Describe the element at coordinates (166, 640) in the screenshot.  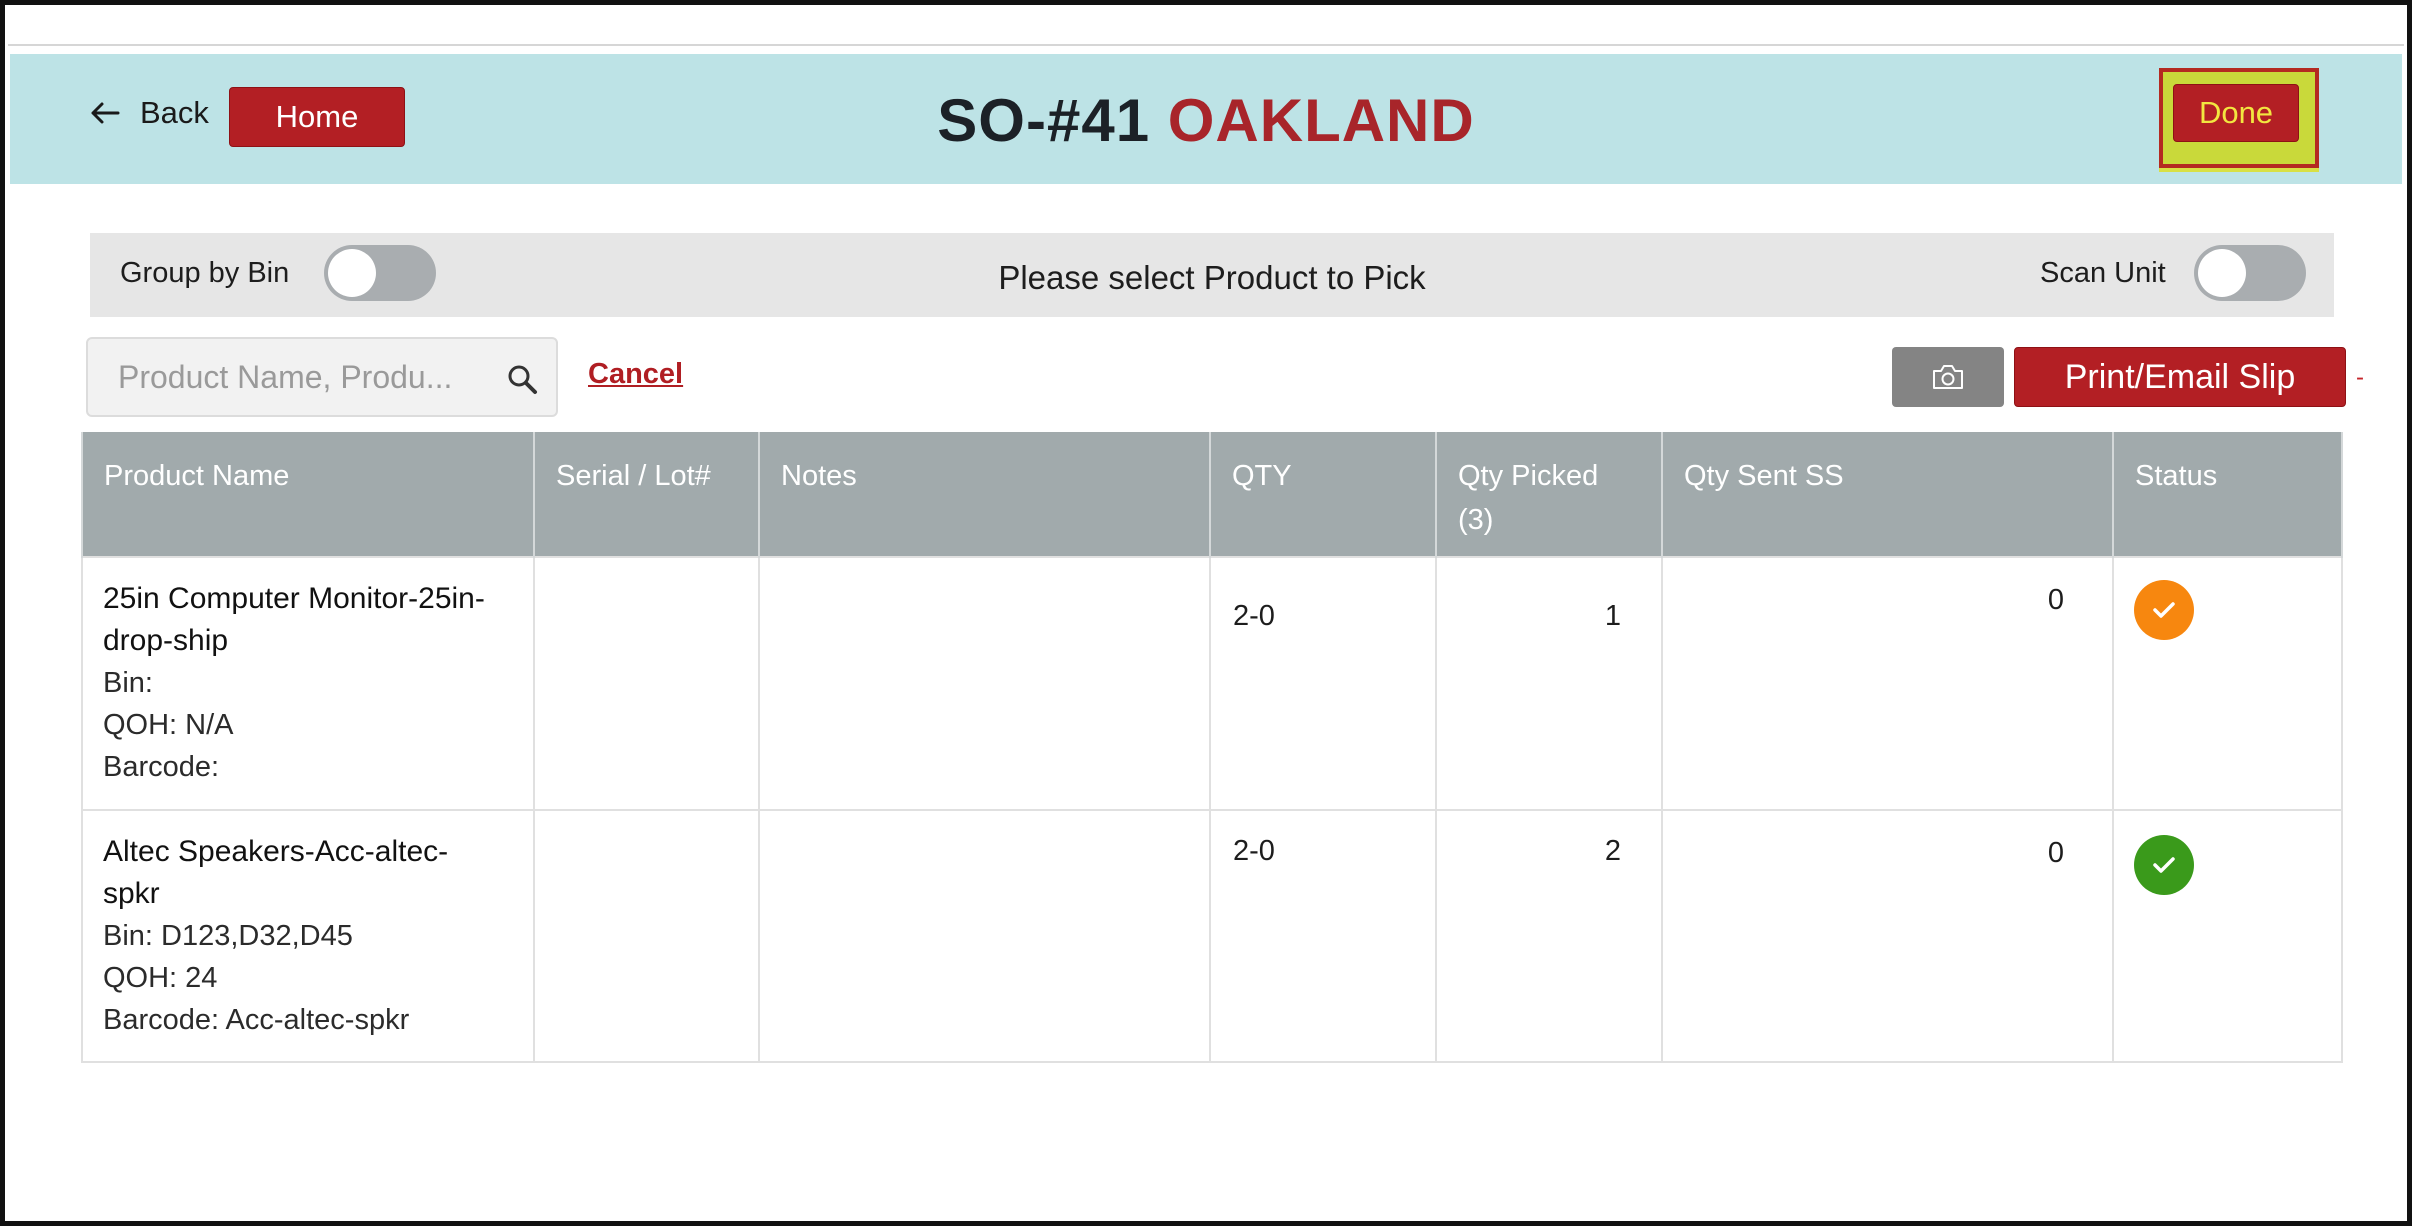
I see `product-name-cont: drop-ship` at that location.